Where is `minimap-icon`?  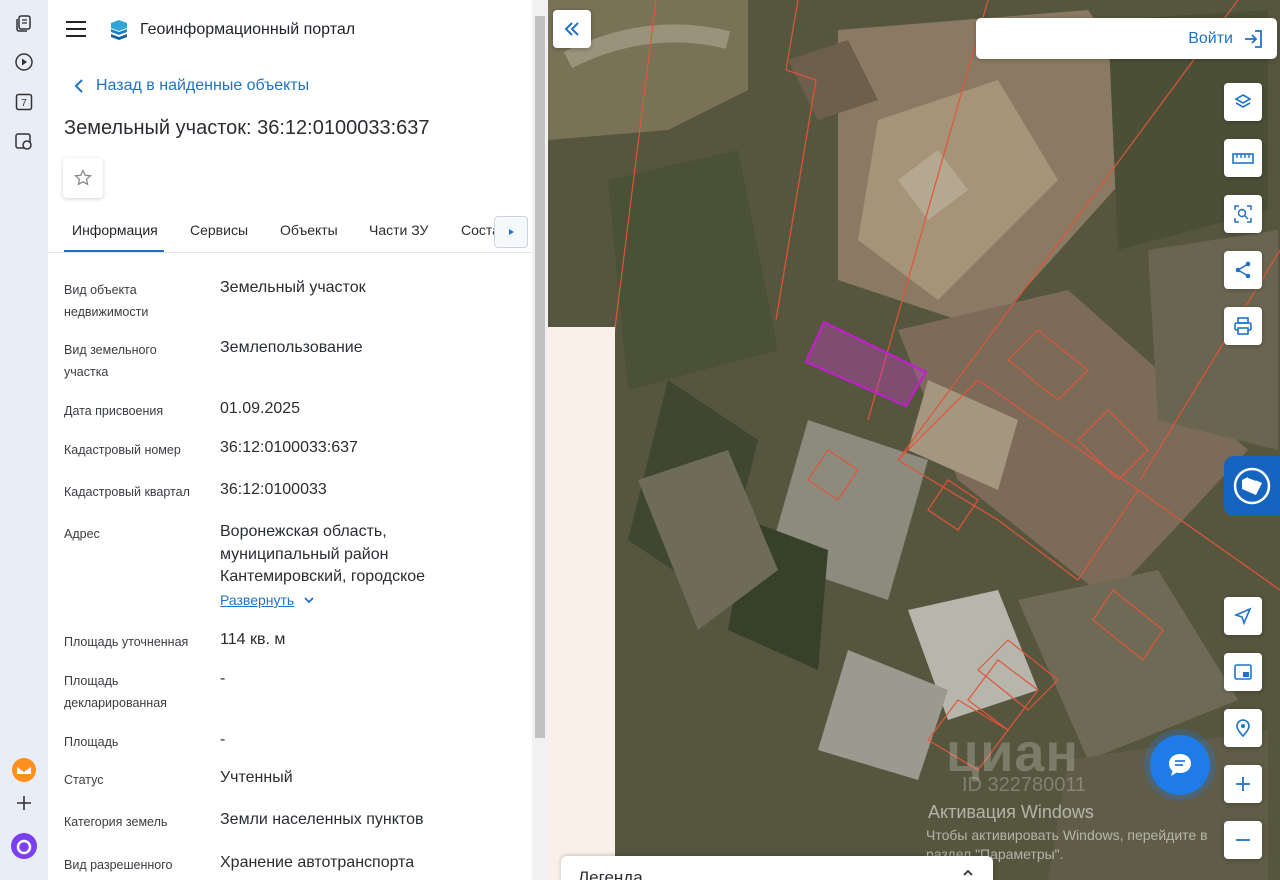 minimap-icon is located at coordinates (1243, 672).